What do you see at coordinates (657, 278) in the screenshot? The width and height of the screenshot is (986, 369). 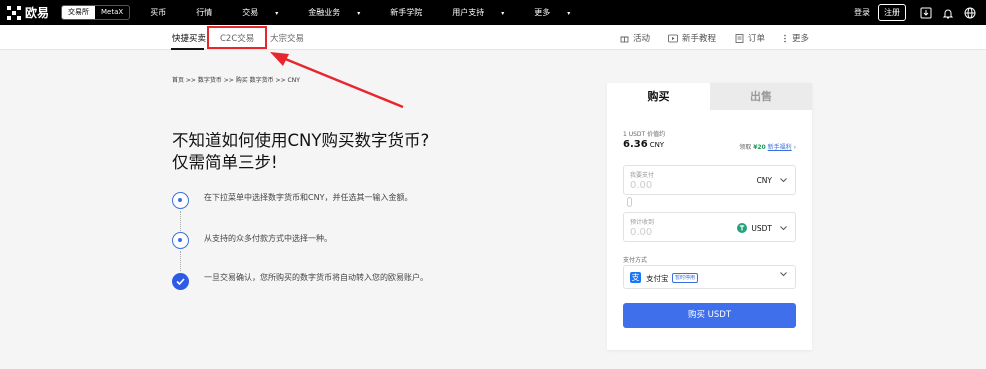 I see `payment-method-name: 支付宝` at bounding box center [657, 278].